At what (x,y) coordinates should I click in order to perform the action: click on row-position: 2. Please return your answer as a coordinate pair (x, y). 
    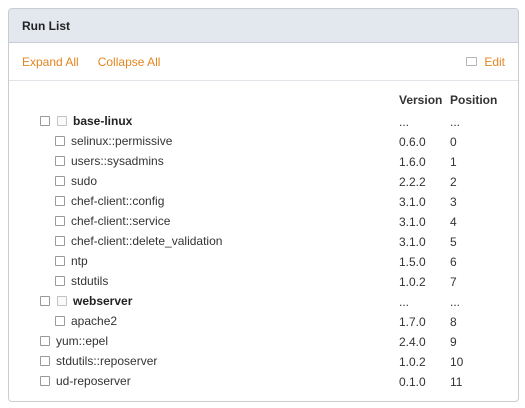
    Looking at the image, I should click on (453, 182).